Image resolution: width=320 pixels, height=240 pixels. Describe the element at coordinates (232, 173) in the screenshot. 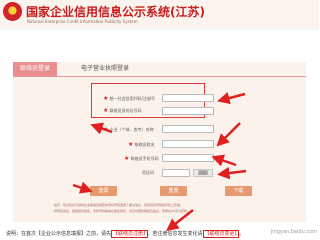

I see `arrow-to-captcha` at that location.